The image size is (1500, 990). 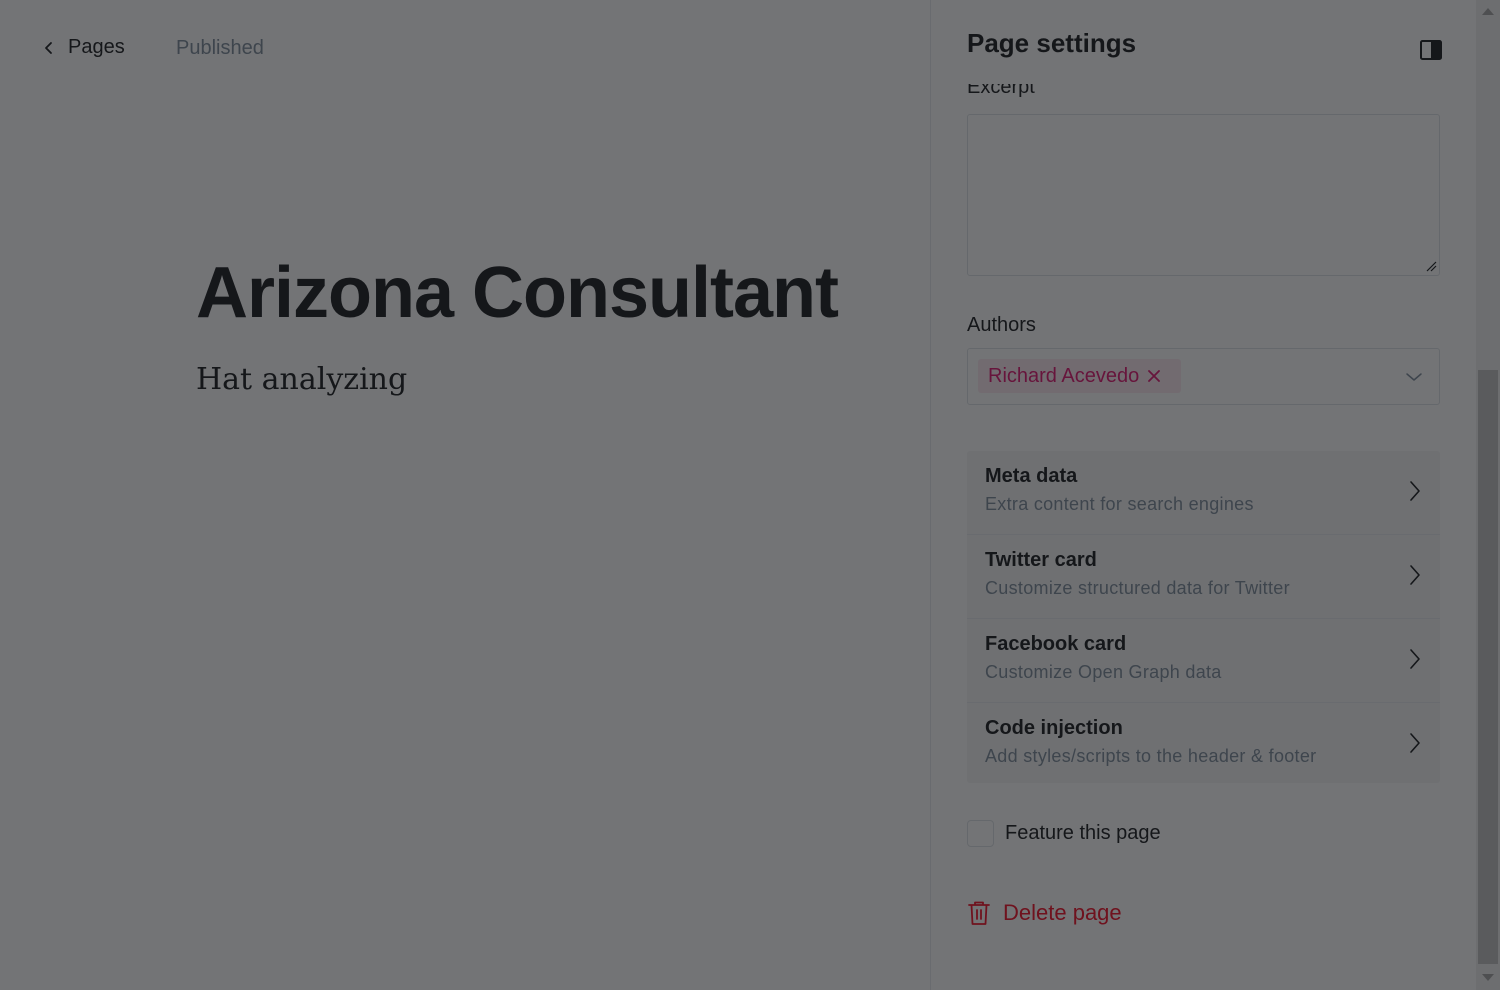 I want to click on resize-handle-icon, so click(x=1431, y=266).